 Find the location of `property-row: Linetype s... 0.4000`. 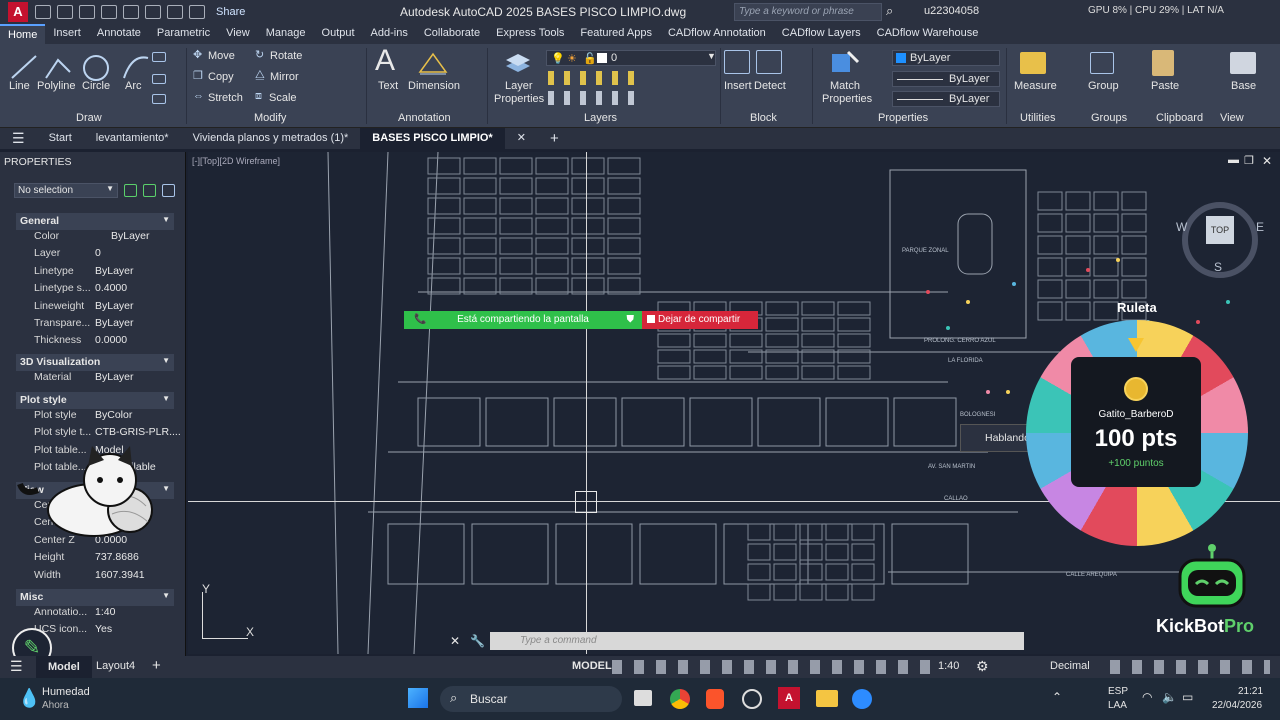

property-row: Linetype s... 0.4000 is located at coordinates (93, 290).